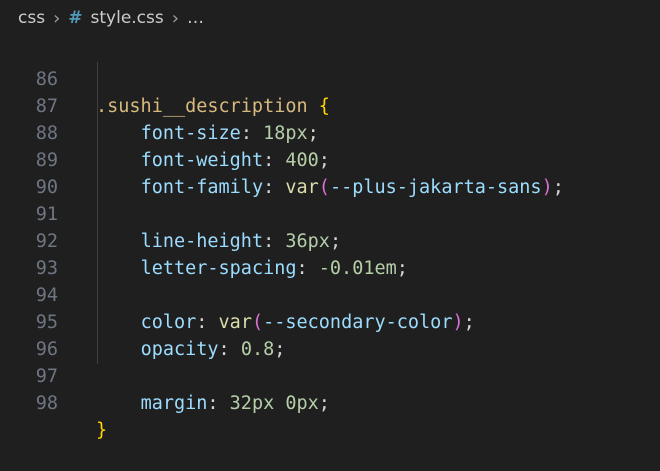 Image resolution: width=660 pixels, height=471 pixels. What do you see at coordinates (31, 18) in the screenshot?
I see `breadcrumb-folder: css` at bounding box center [31, 18].